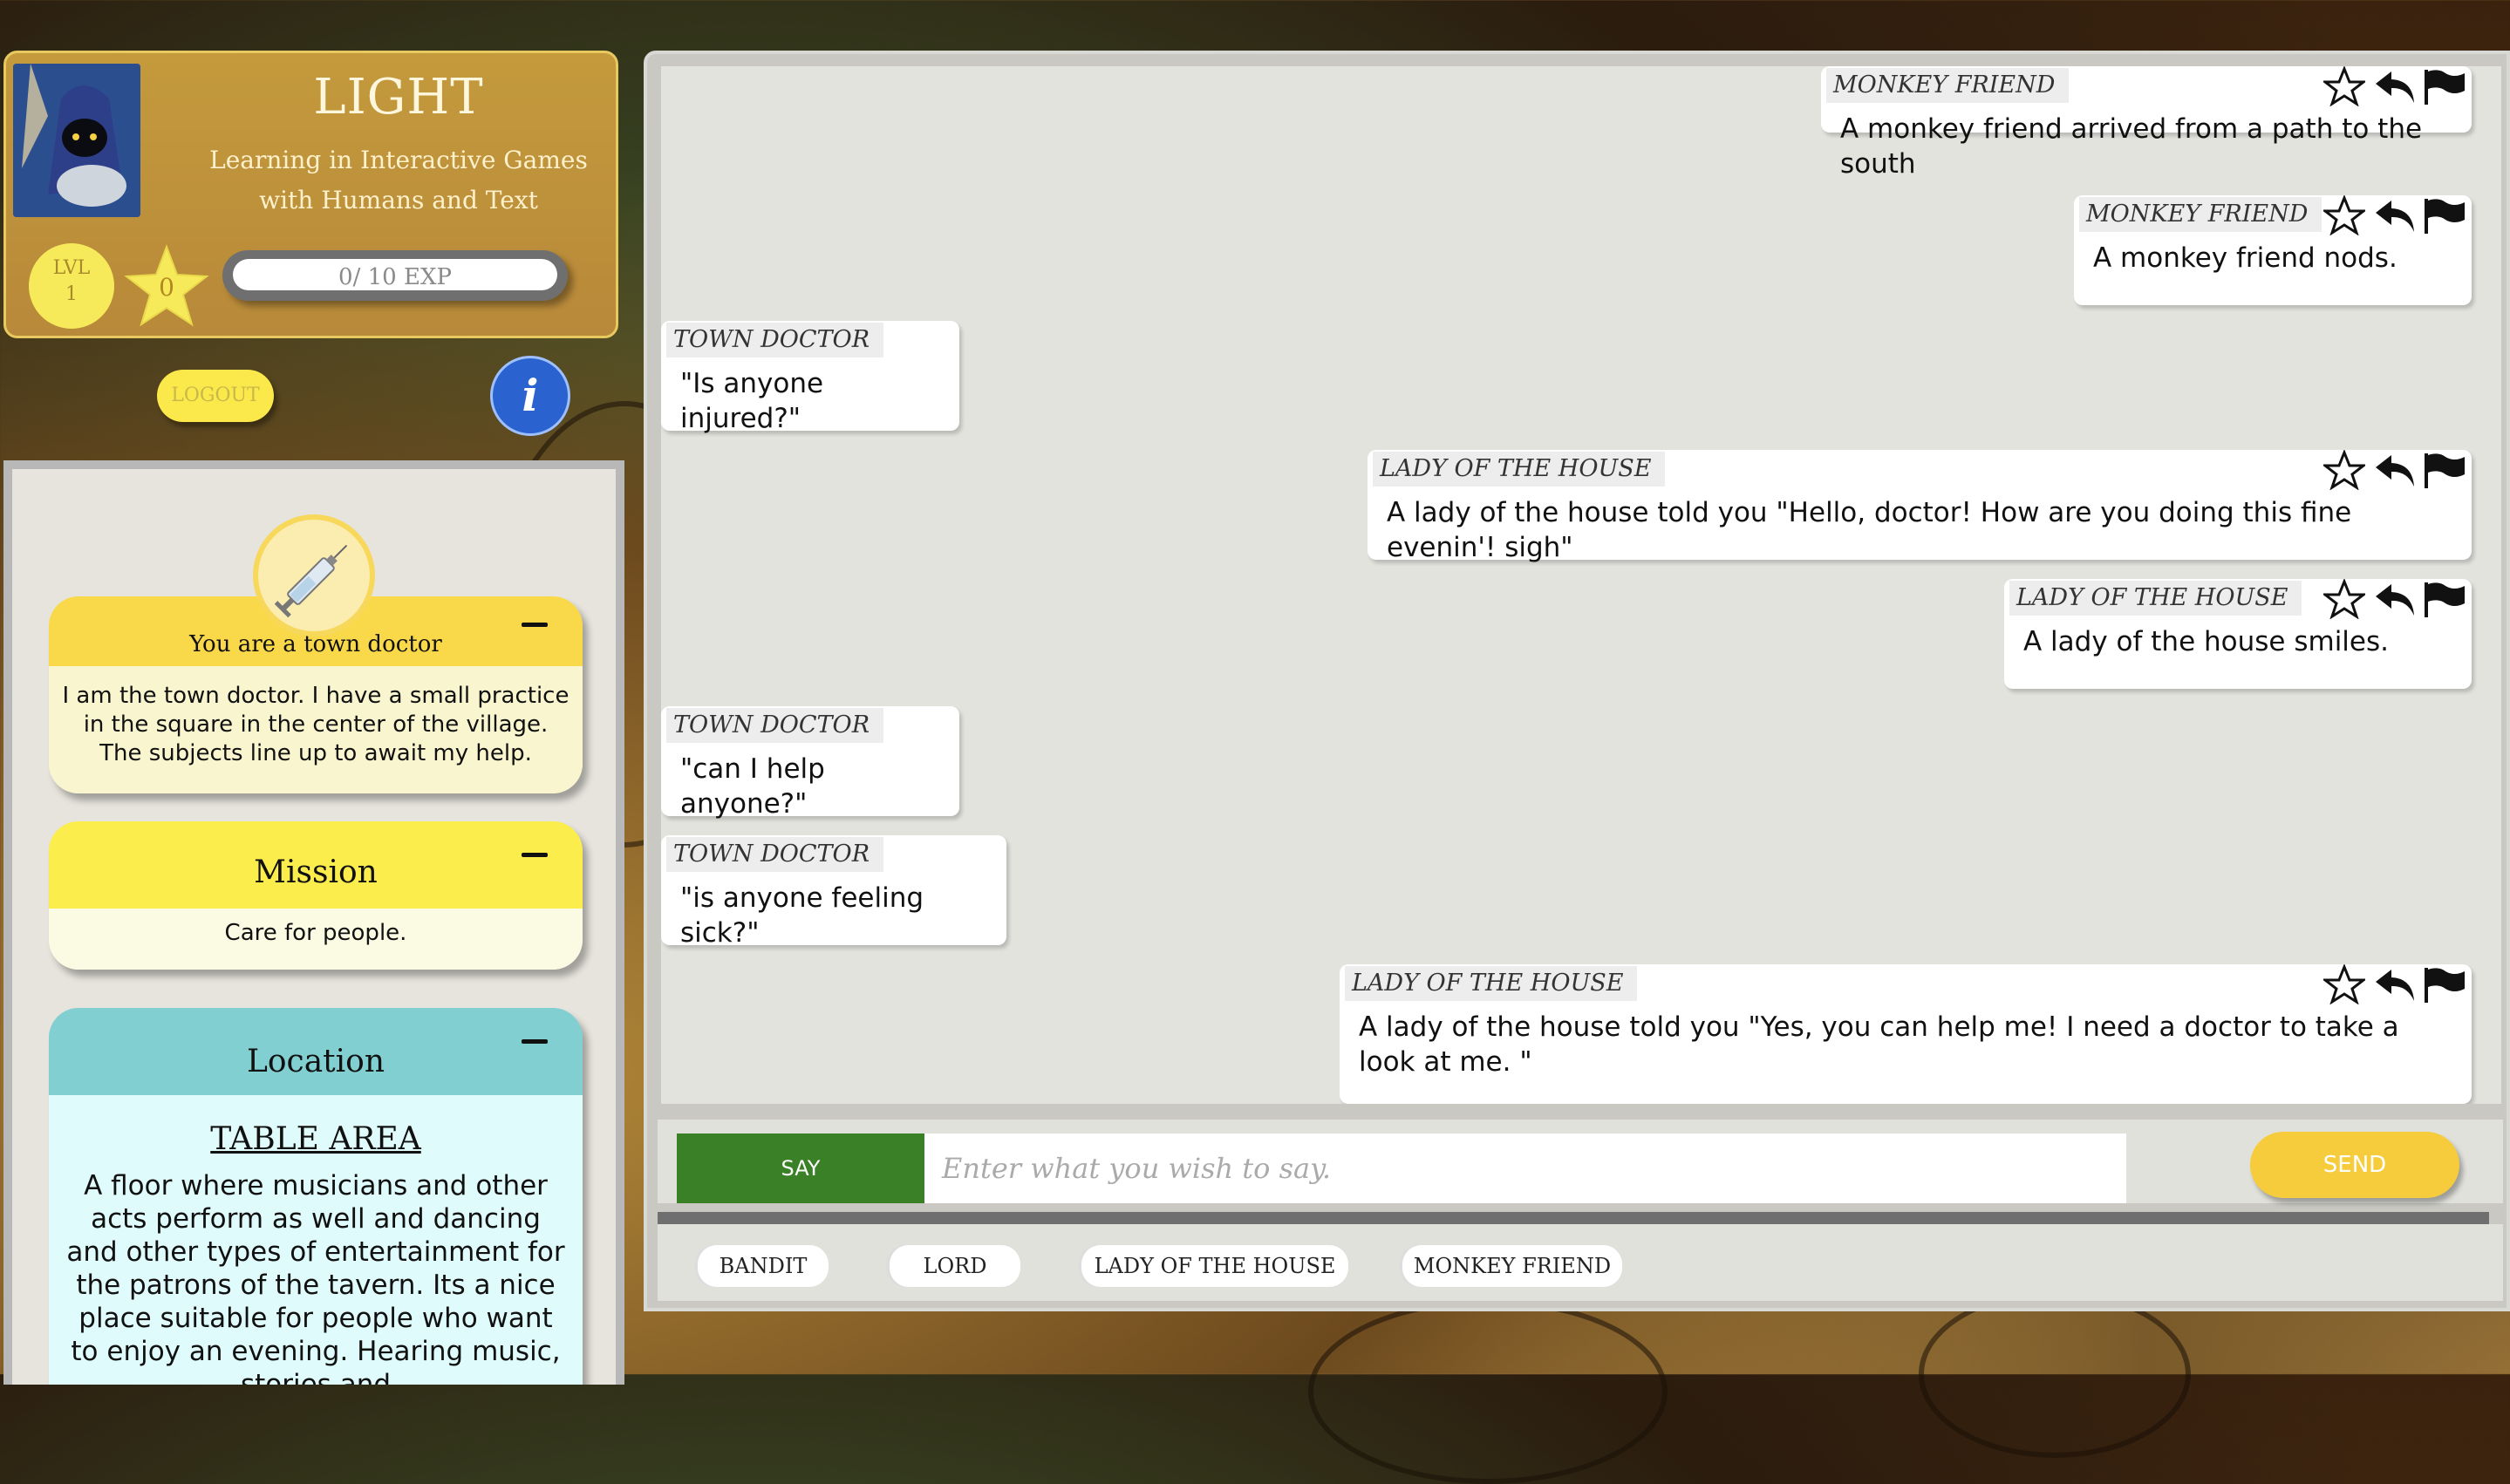 The image size is (2510, 1484). I want to click on character-tag: LORD, so click(955, 1266).